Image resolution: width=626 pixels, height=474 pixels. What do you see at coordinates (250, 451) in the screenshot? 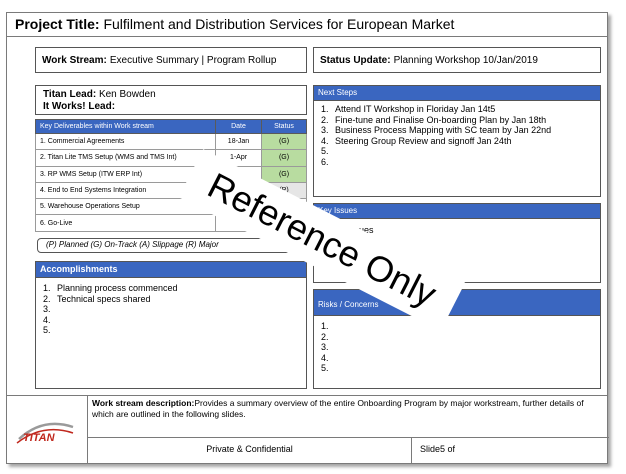
I see `confidentiality-label: Private & Confidential` at bounding box center [250, 451].